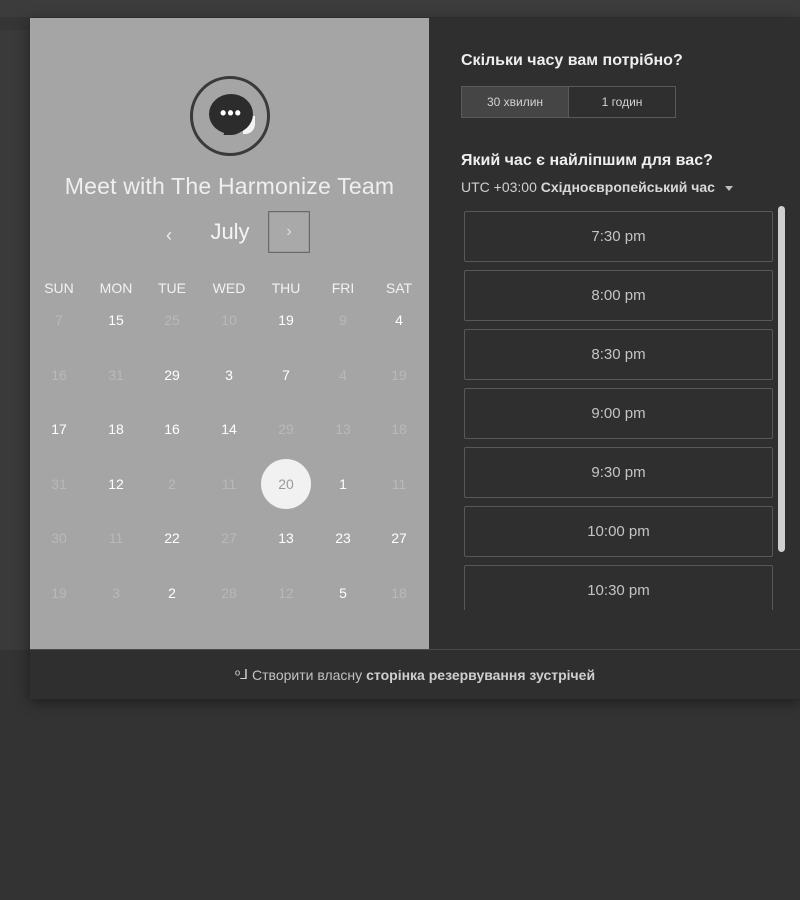 The image size is (800, 900). I want to click on chat-bubble-icon: •••, so click(231, 114).